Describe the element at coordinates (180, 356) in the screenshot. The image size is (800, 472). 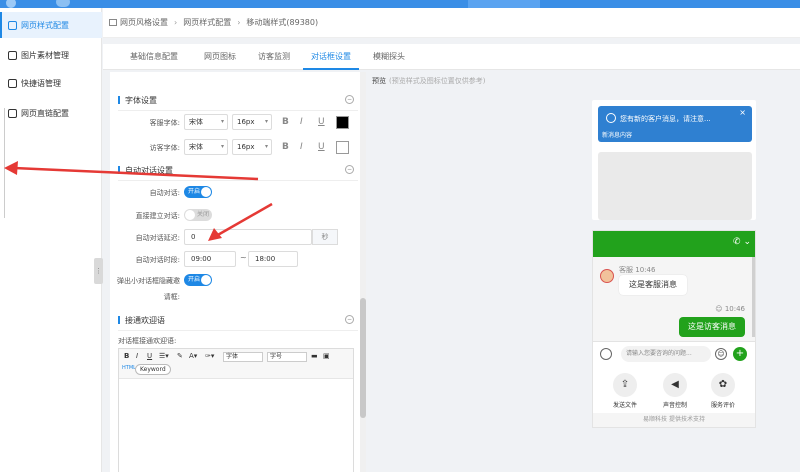
I see `brush-icon: ✎` at that location.